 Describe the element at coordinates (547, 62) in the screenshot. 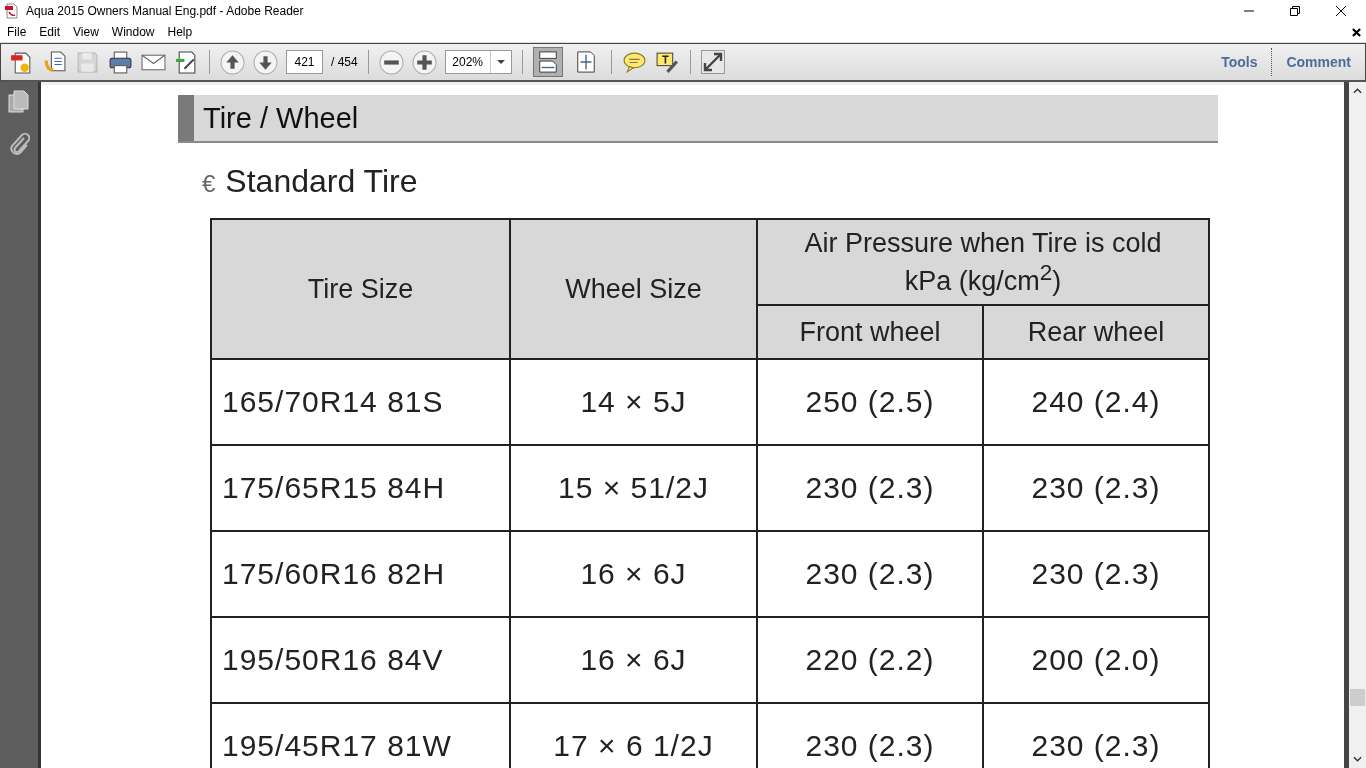

I see `fit-width-button` at that location.